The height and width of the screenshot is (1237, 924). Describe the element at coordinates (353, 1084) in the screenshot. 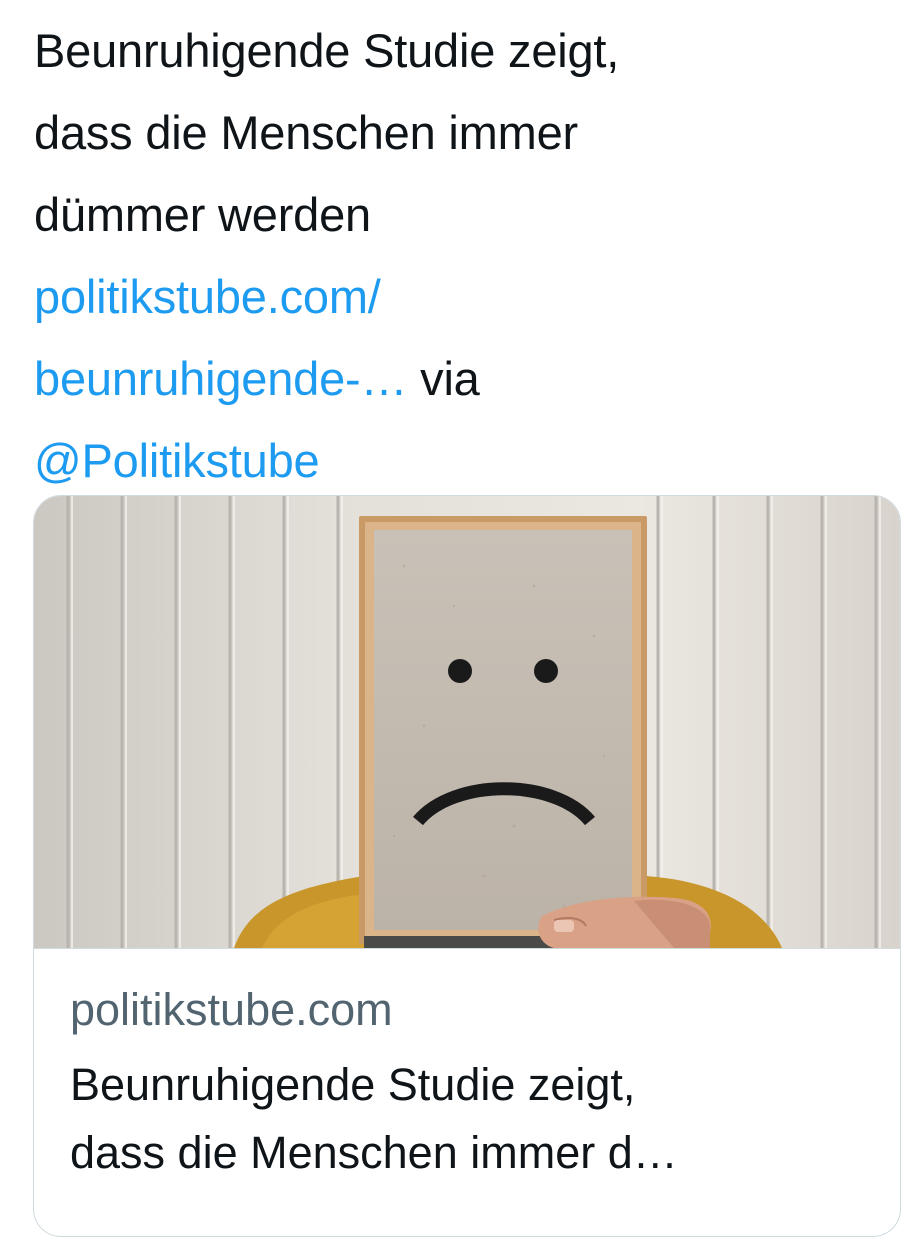

I see `card-title-line: Beunruhigende Studie zeigt,` at that location.